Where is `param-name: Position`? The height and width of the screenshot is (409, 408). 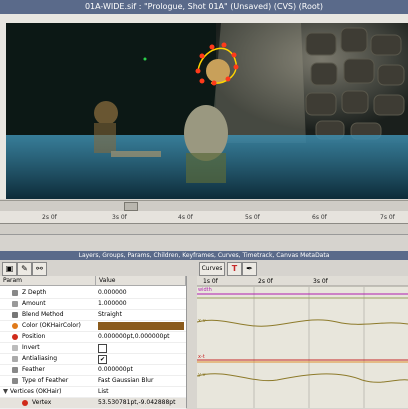 param-name: Position is located at coordinates (34, 336).